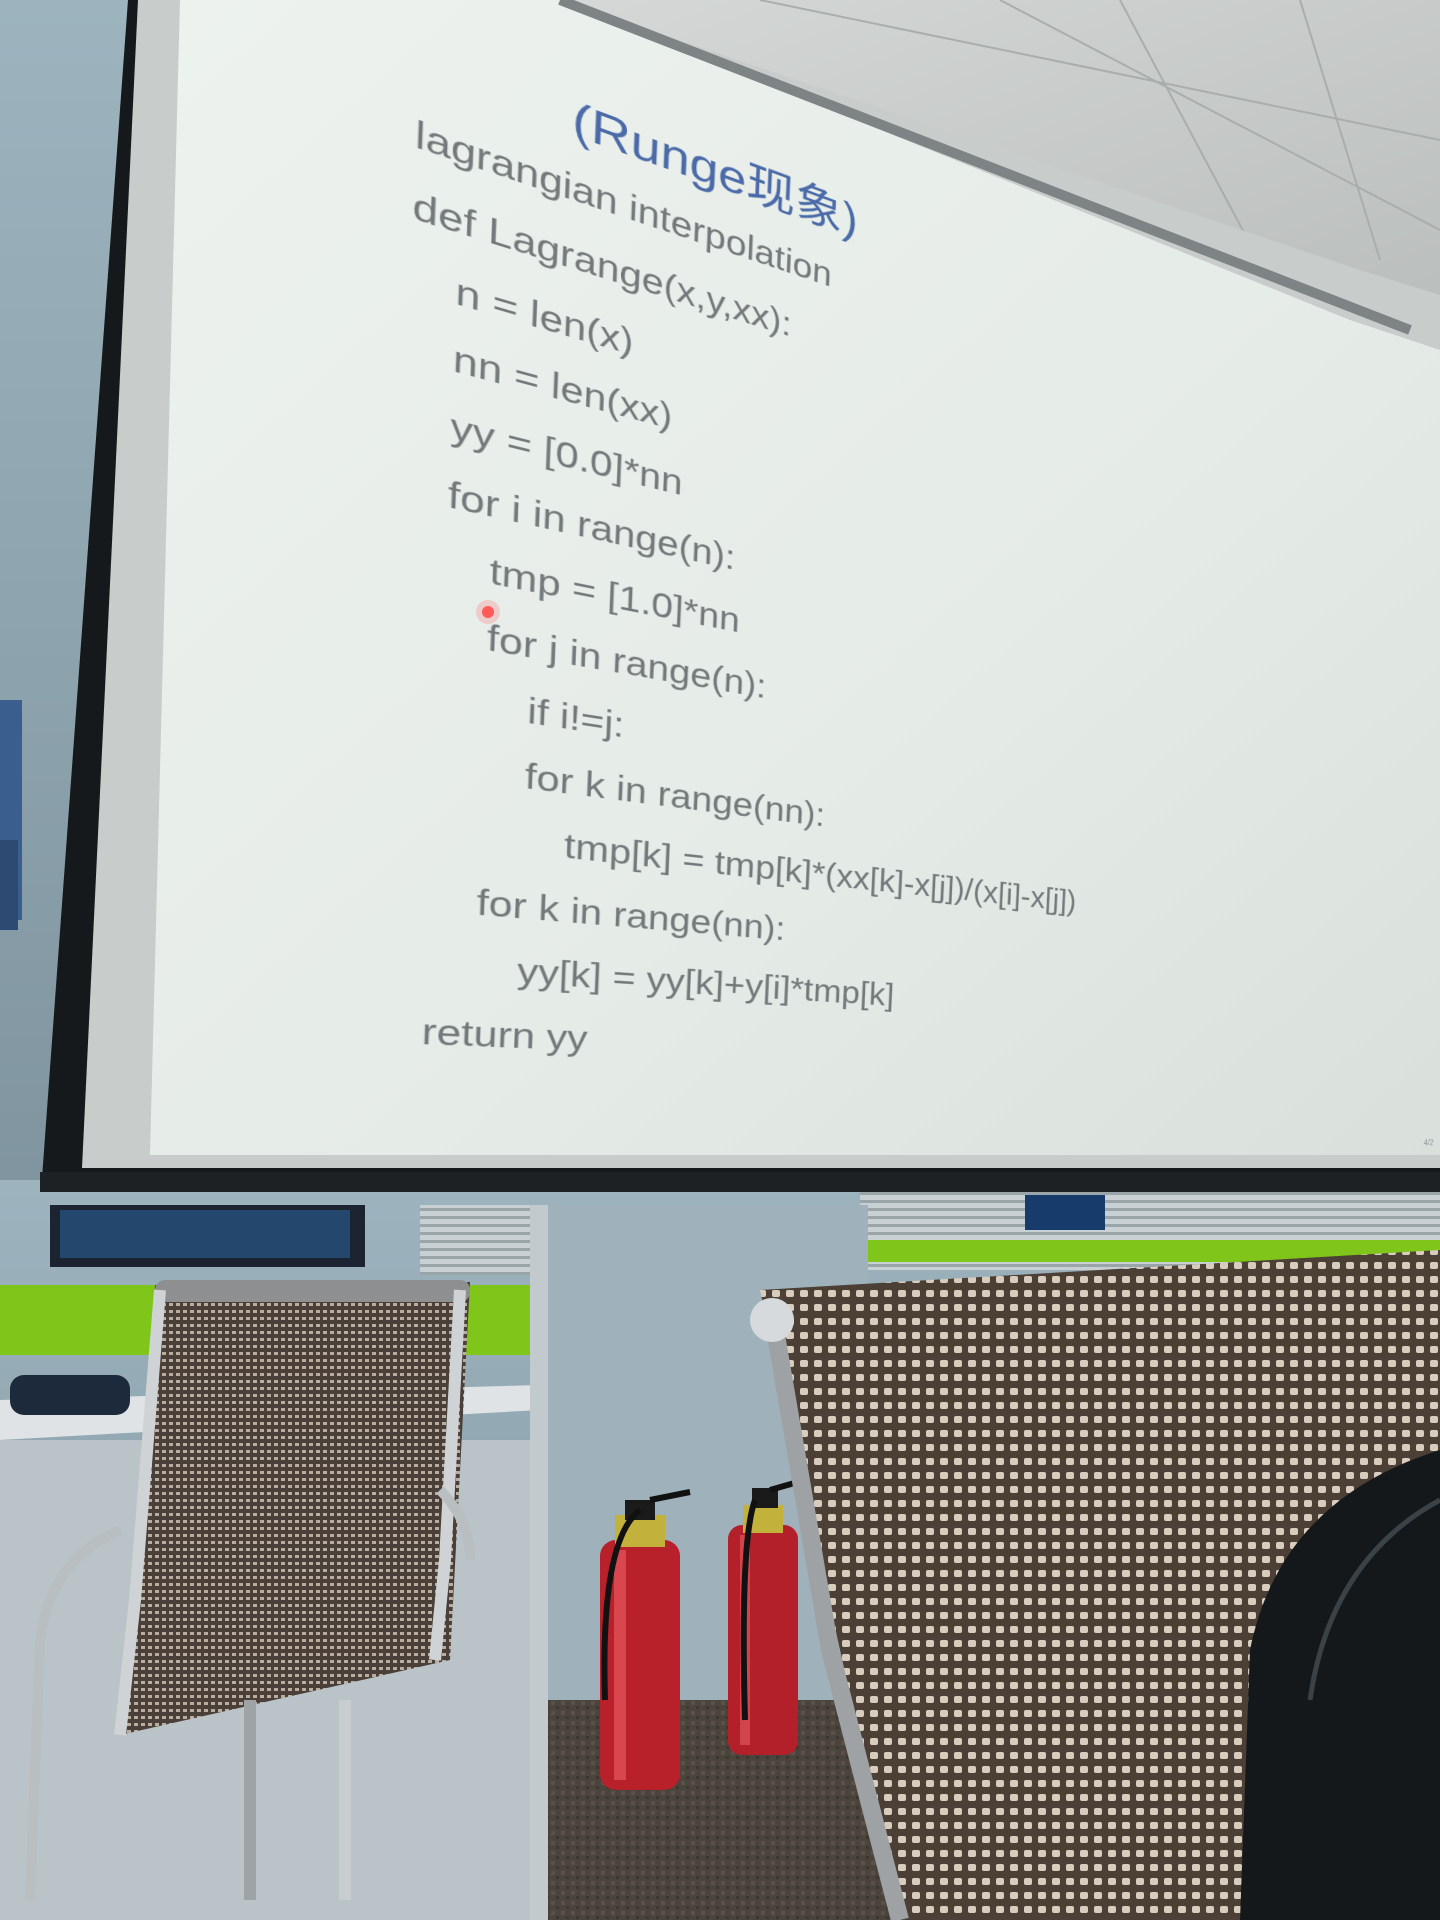 This screenshot has width=1440, height=1920. I want to click on laser-pointer-glow, so click(488, 612).